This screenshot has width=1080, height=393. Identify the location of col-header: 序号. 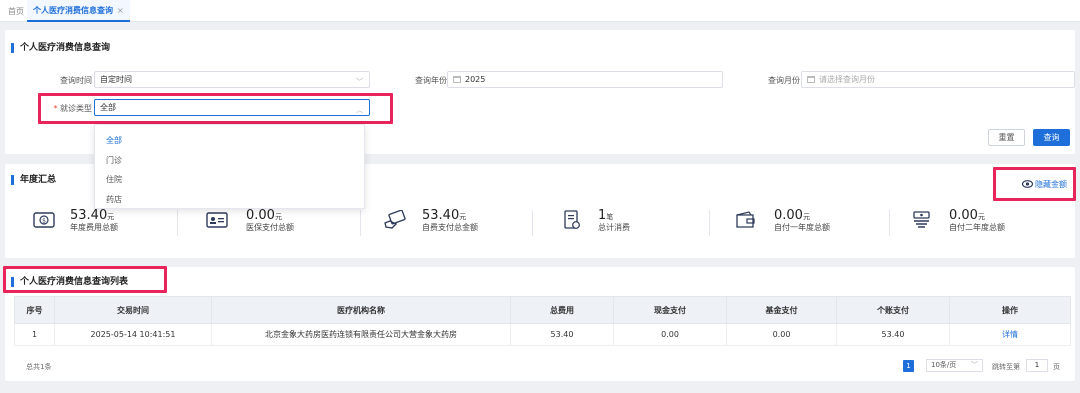
(34, 310).